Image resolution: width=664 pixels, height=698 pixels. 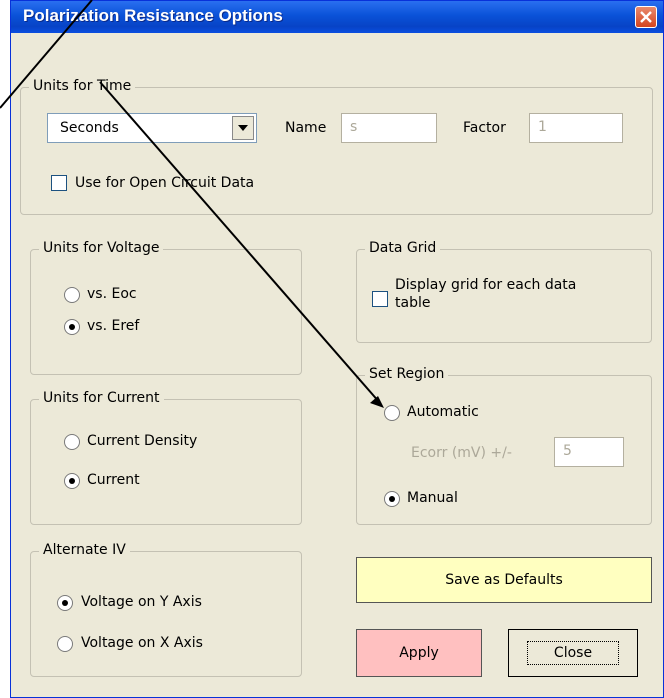 What do you see at coordinates (166, 457) in the screenshot?
I see `current-units-group: Units for Current` at bounding box center [166, 457].